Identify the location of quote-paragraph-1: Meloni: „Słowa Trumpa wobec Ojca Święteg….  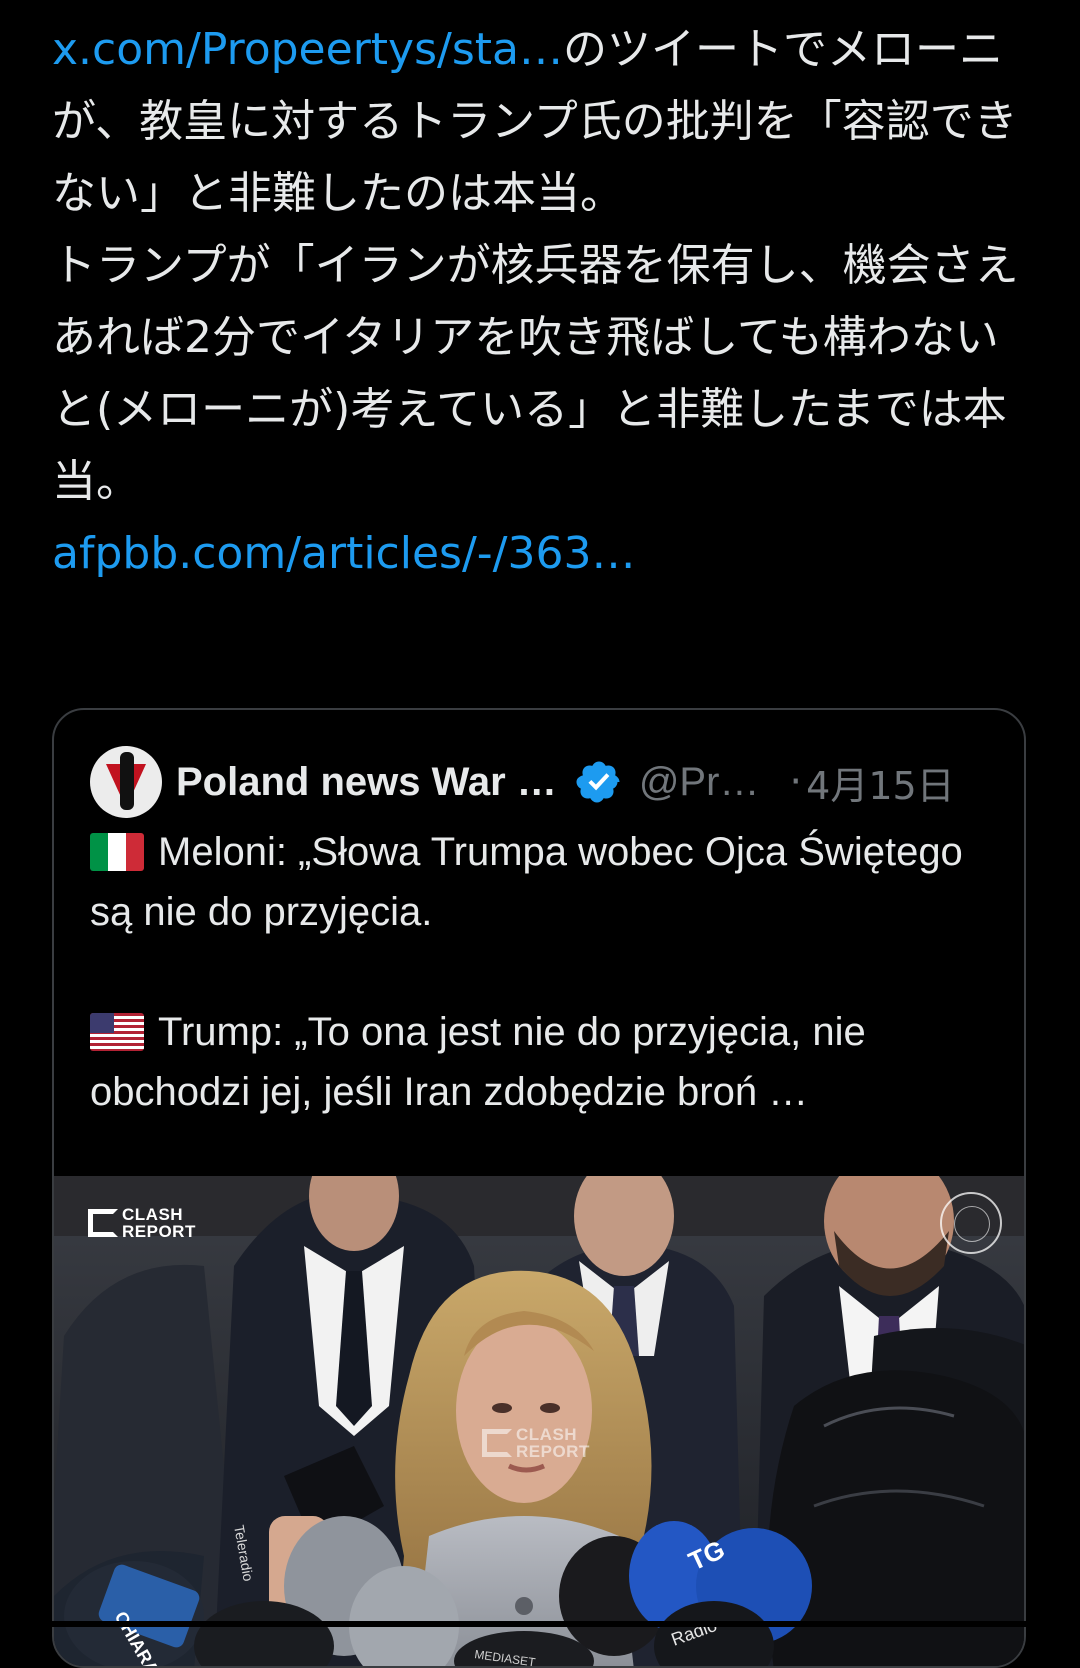
(540, 882).